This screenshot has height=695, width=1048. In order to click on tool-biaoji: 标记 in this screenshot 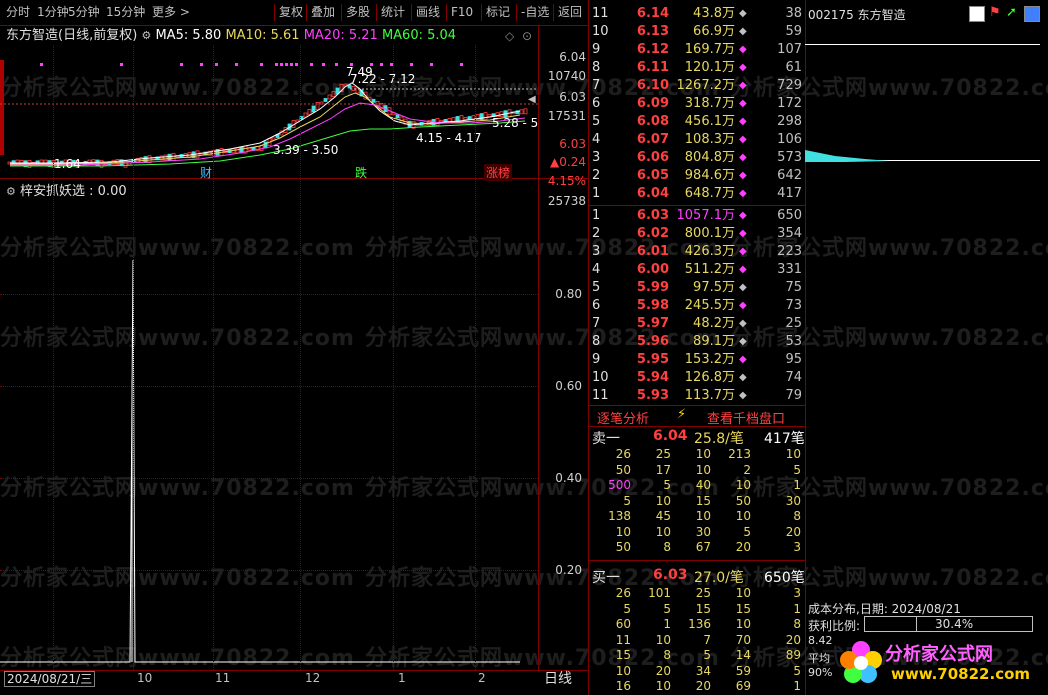, I will do `click(495, 12)`.